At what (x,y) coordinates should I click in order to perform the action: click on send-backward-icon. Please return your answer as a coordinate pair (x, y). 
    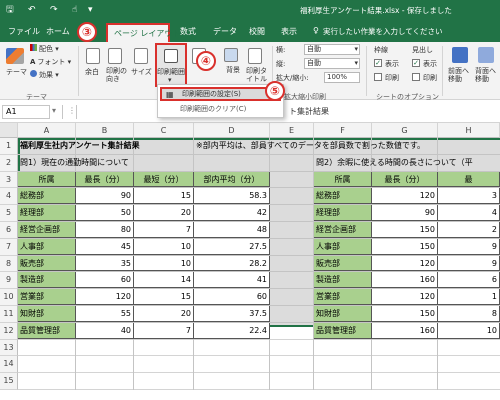
    Looking at the image, I should click on (486, 55).